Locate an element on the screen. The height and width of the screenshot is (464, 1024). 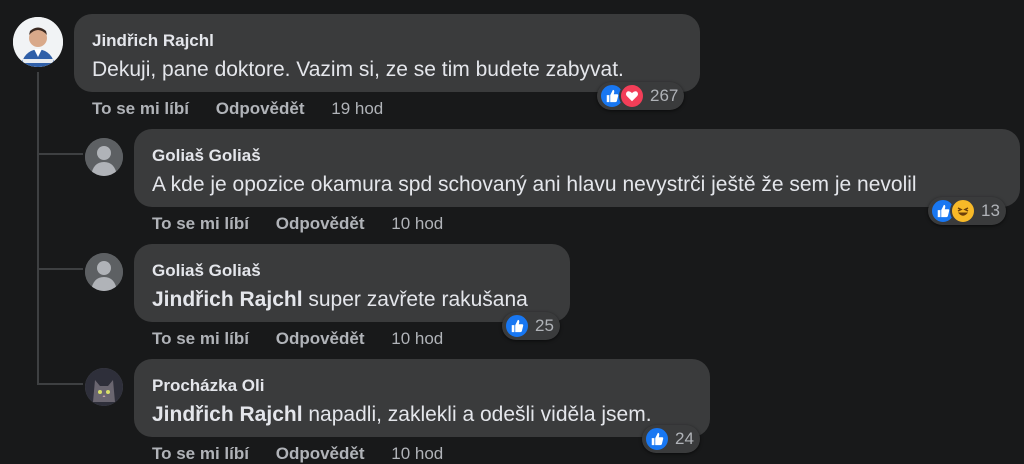
cat-photo-icon is located at coordinates (104, 387).